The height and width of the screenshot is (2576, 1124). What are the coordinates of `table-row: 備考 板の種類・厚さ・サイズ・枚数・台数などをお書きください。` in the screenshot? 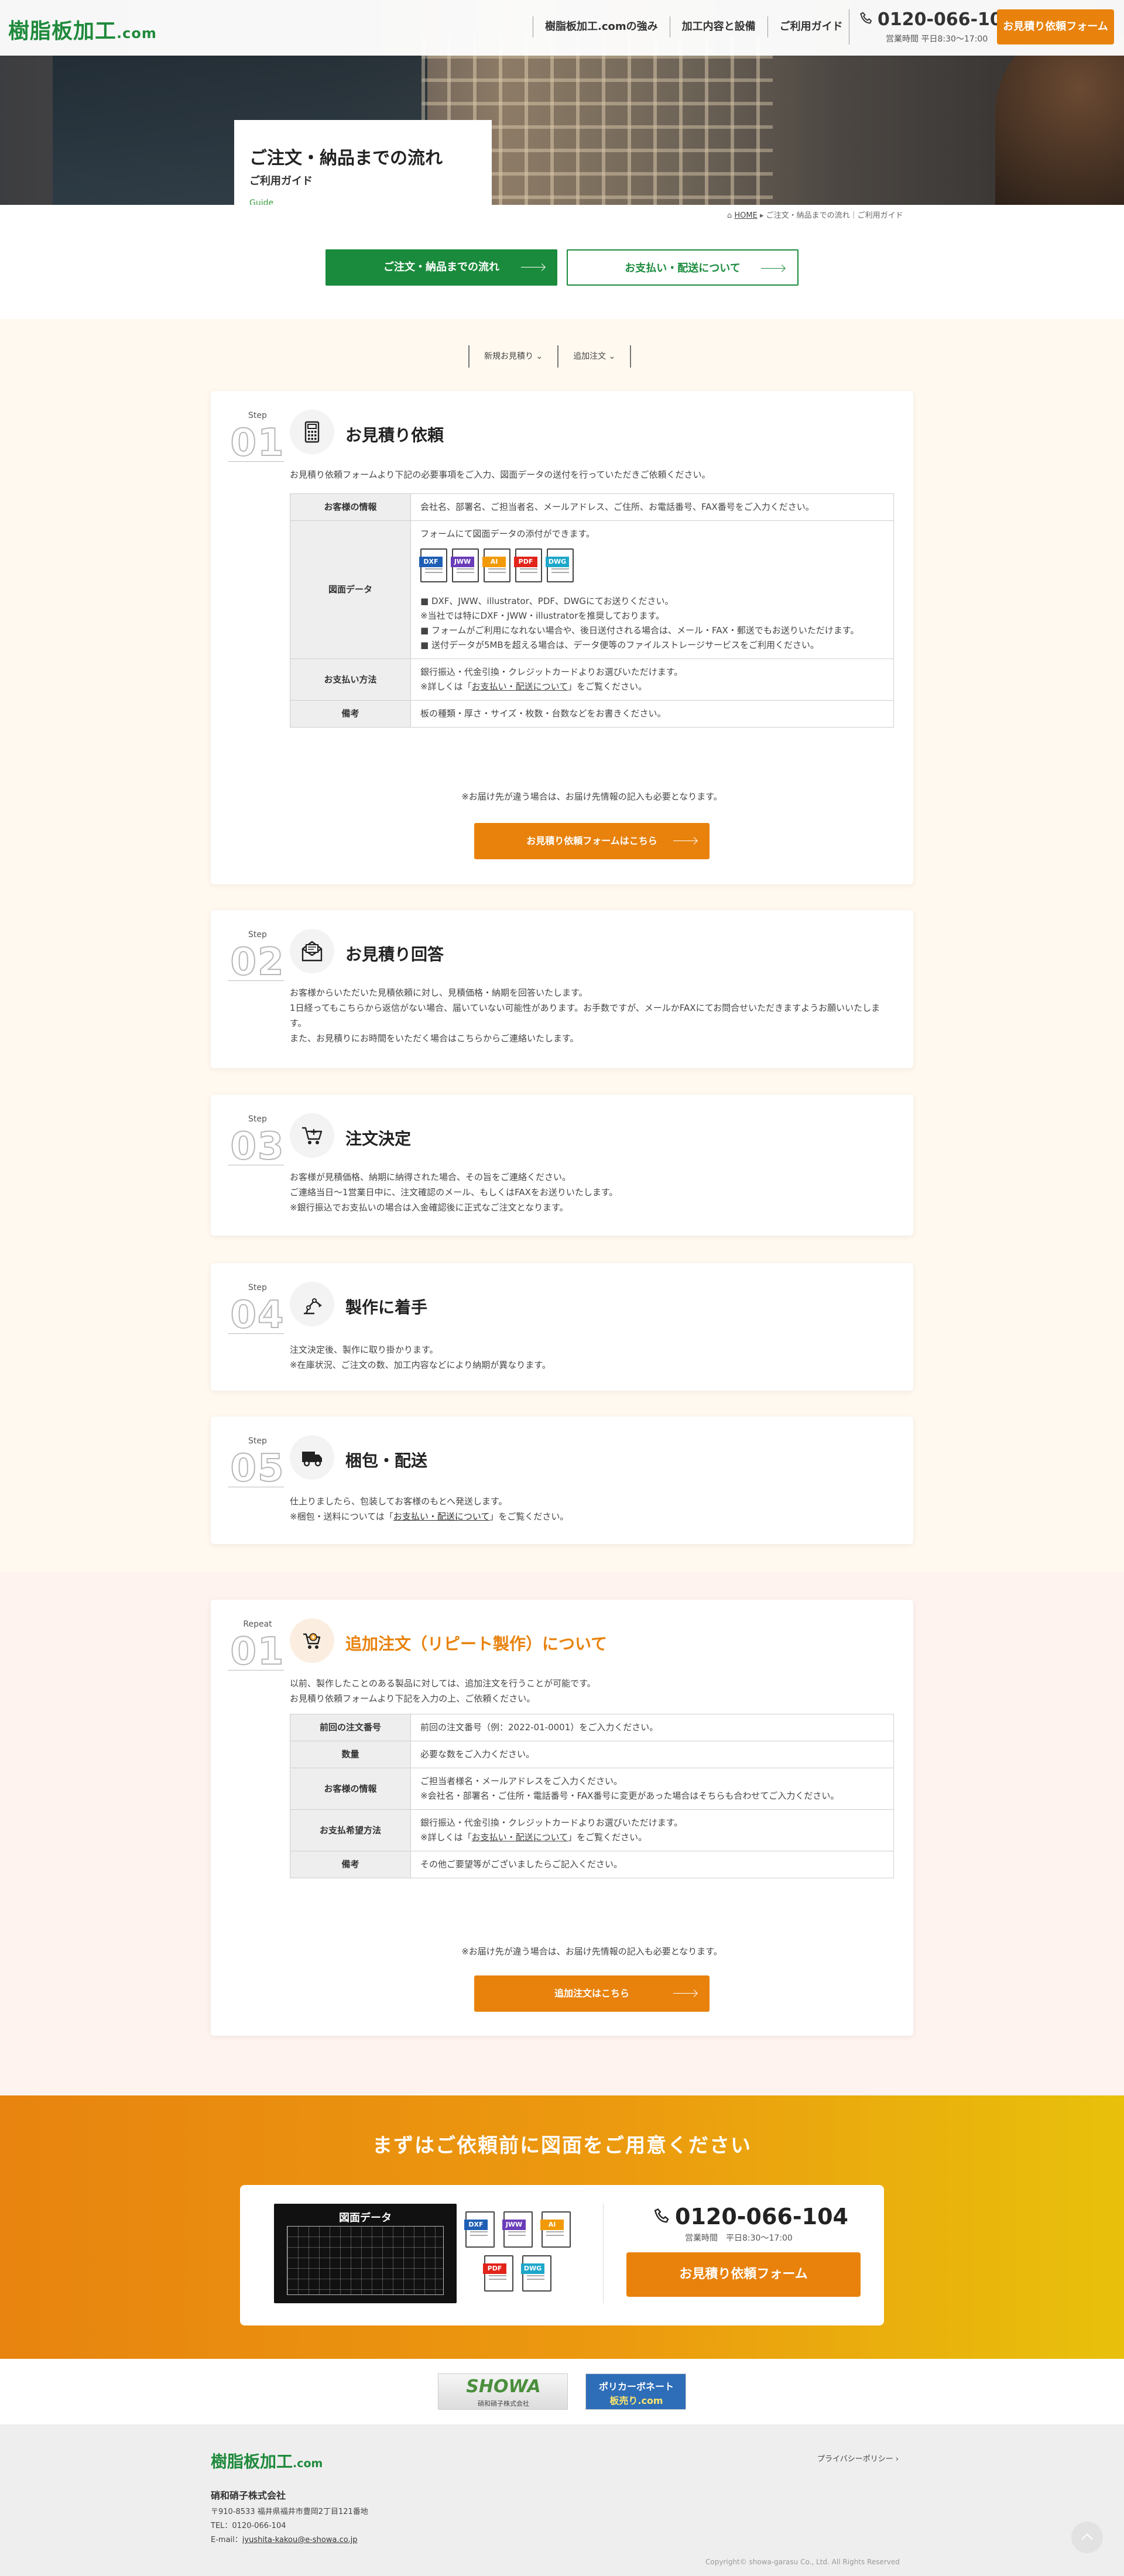 It's located at (592, 714).